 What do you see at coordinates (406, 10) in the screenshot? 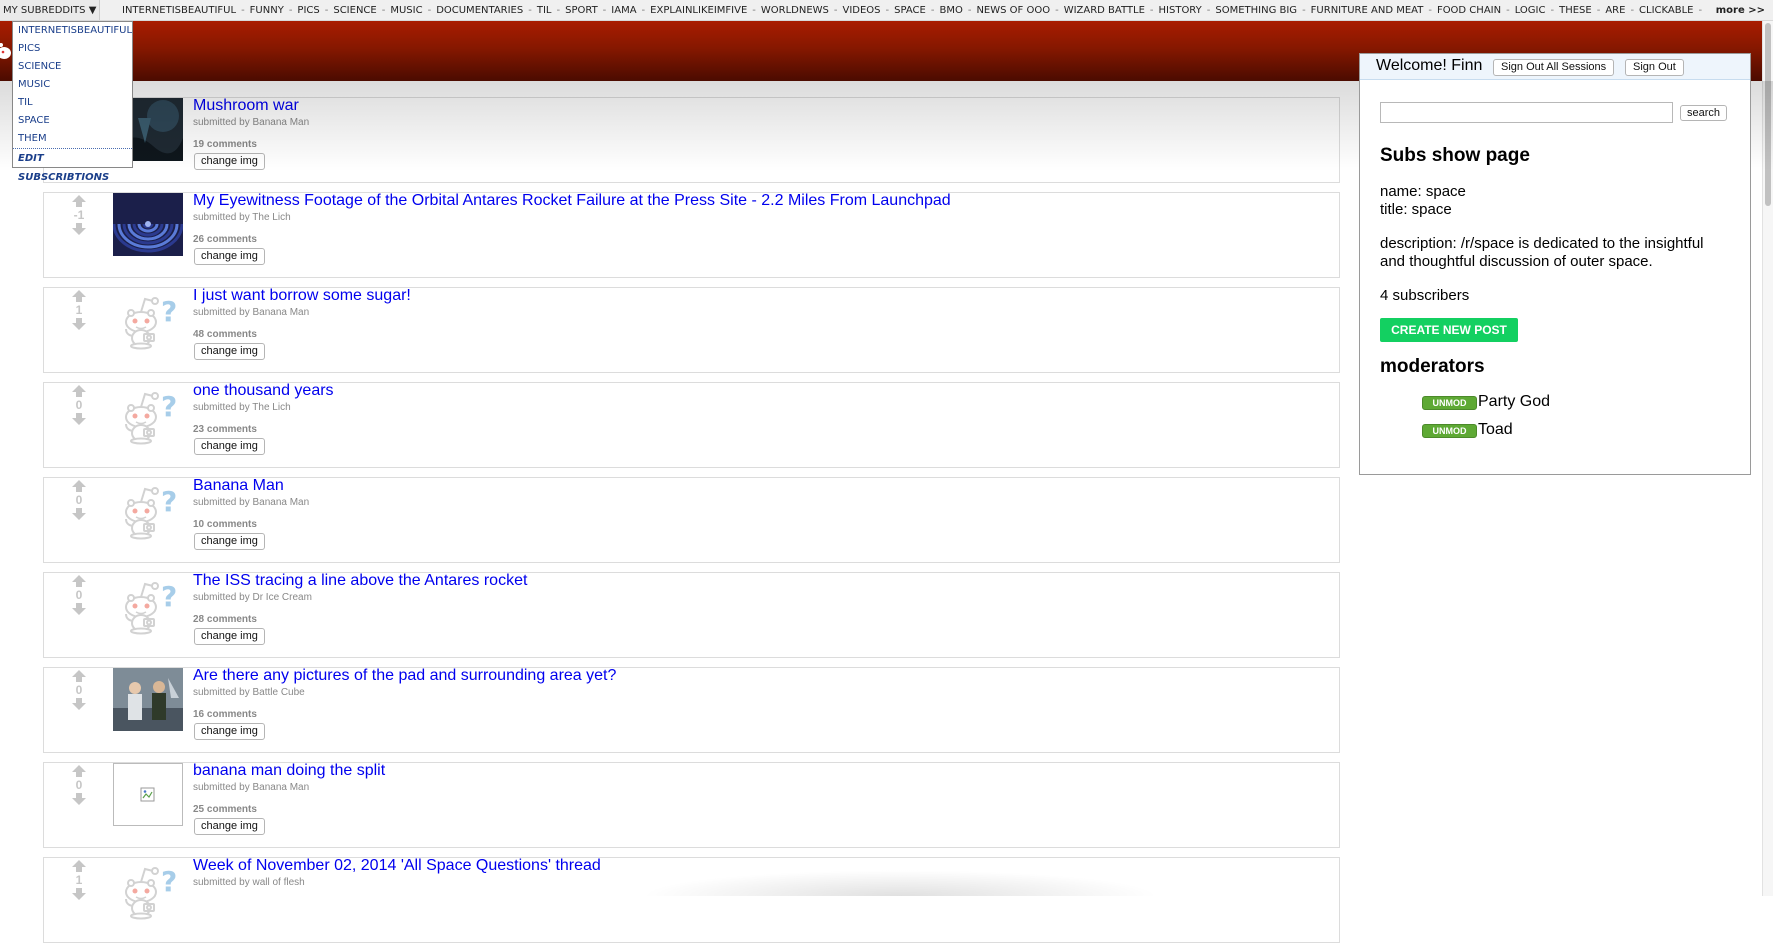
I see `subreddit-link: MUSIC` at bounding box center [406, 10].